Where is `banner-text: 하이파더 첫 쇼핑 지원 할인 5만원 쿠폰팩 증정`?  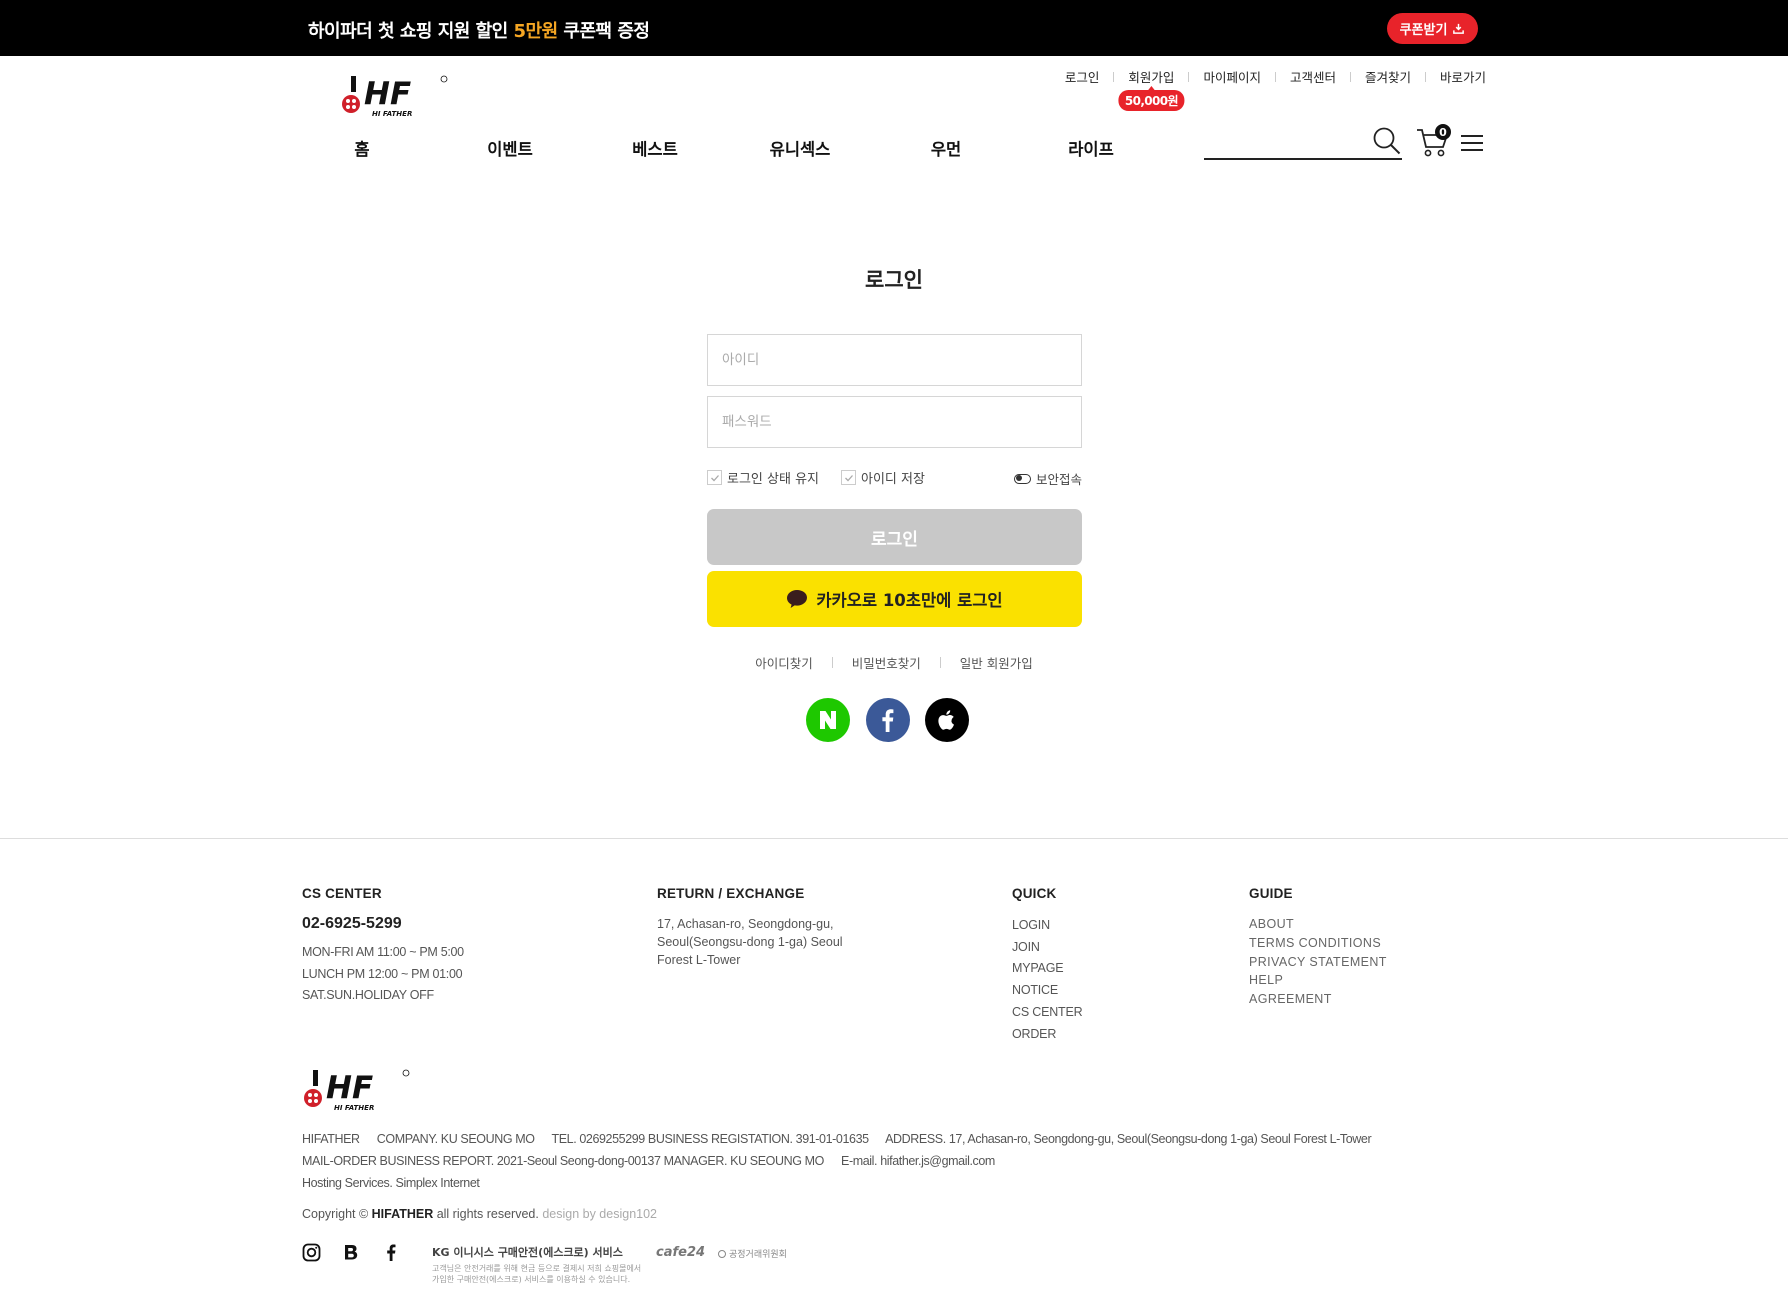
banner-text: 하이파더 첫 쇼핑 지원 할인 5만원 쿠폰팩 증정 is located at coordinates (479, 30).